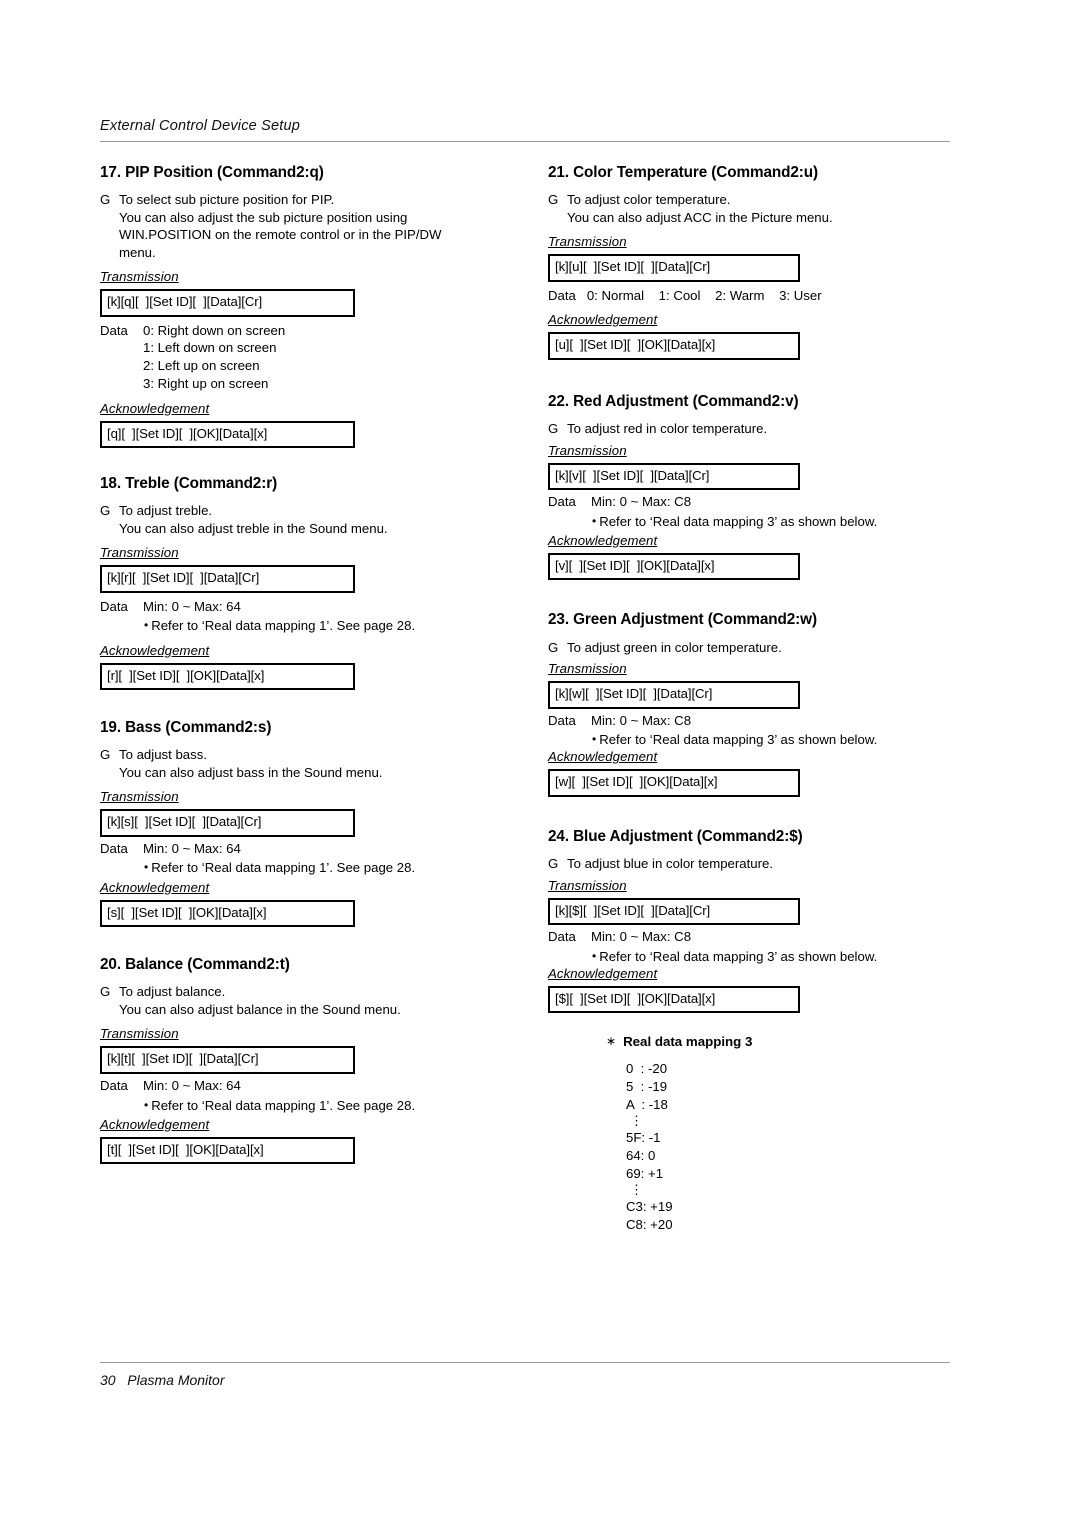 This screenshot has height=1528, width=1080. What do you see at coordinates (682, 620) in the screenshot?
I see `section-title: 23. Green Adjustment (Command2:w)` at bounding box center [682, 620].